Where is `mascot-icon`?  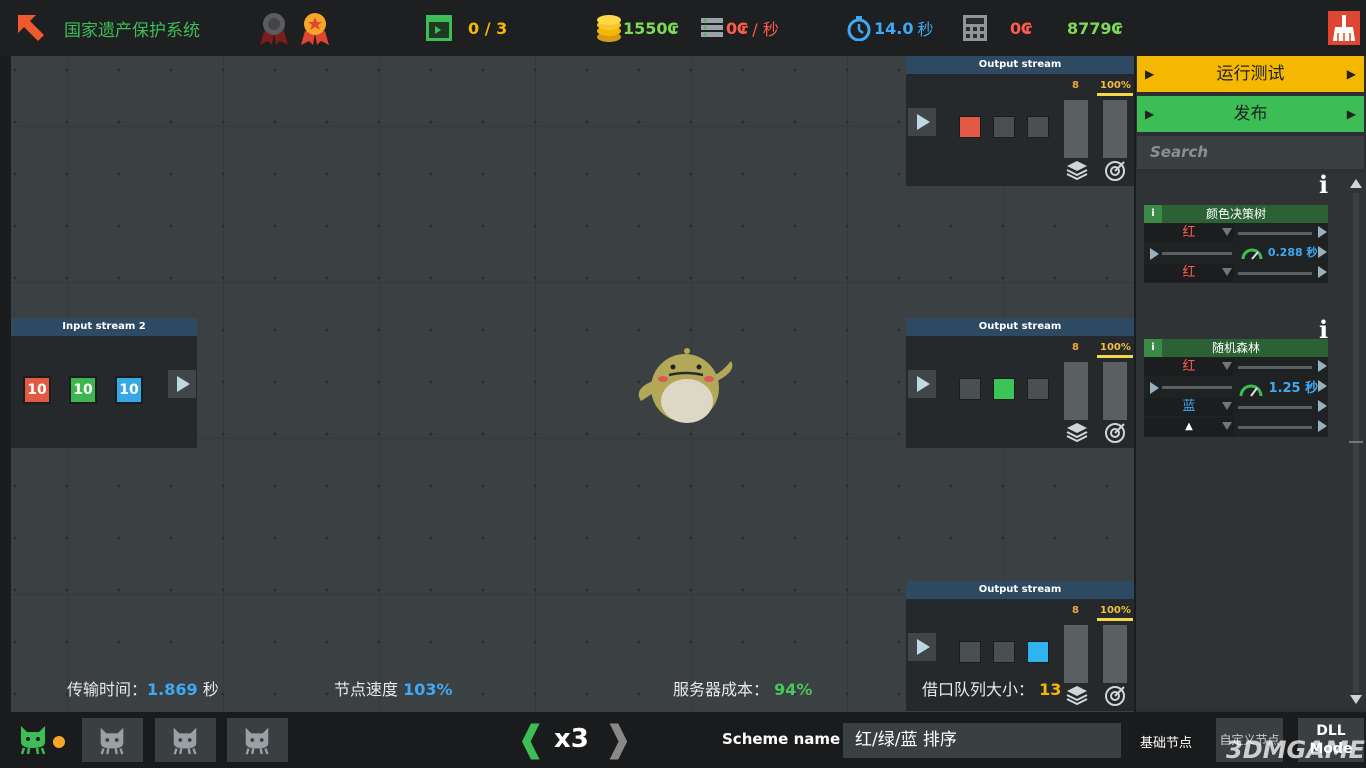 mascot-icon is located at coordinates (685, 386).